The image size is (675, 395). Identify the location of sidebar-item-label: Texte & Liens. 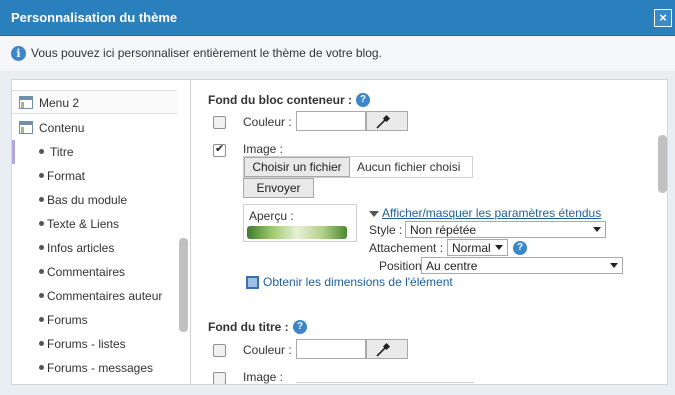
(83, 224).